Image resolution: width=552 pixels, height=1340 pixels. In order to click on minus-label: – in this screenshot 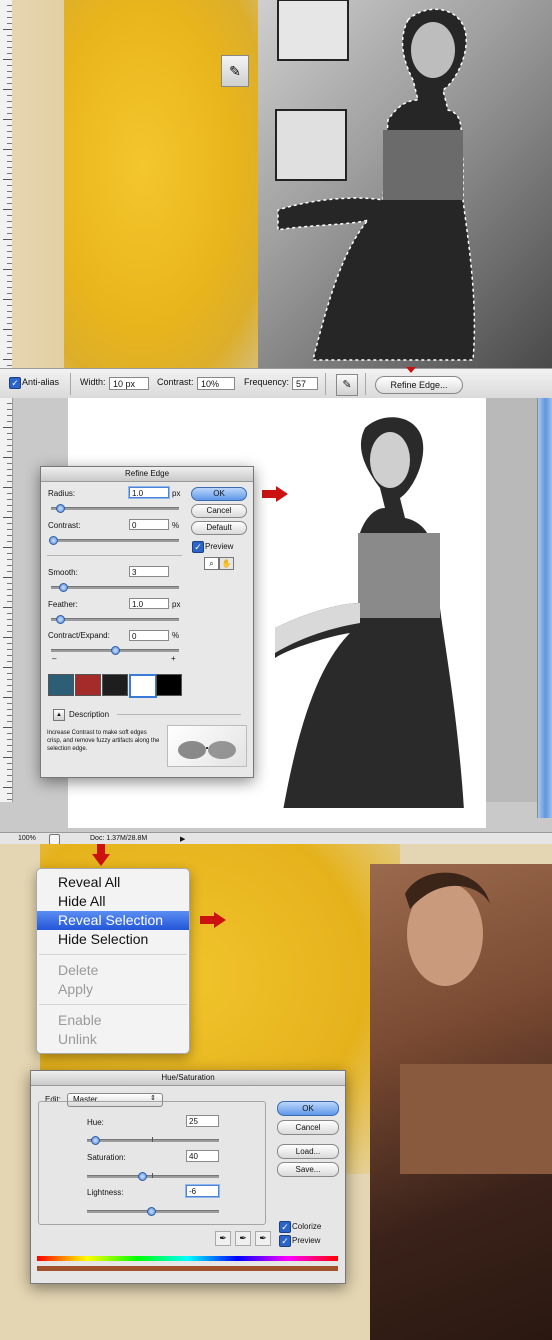, I will do `click(54, 658)`.